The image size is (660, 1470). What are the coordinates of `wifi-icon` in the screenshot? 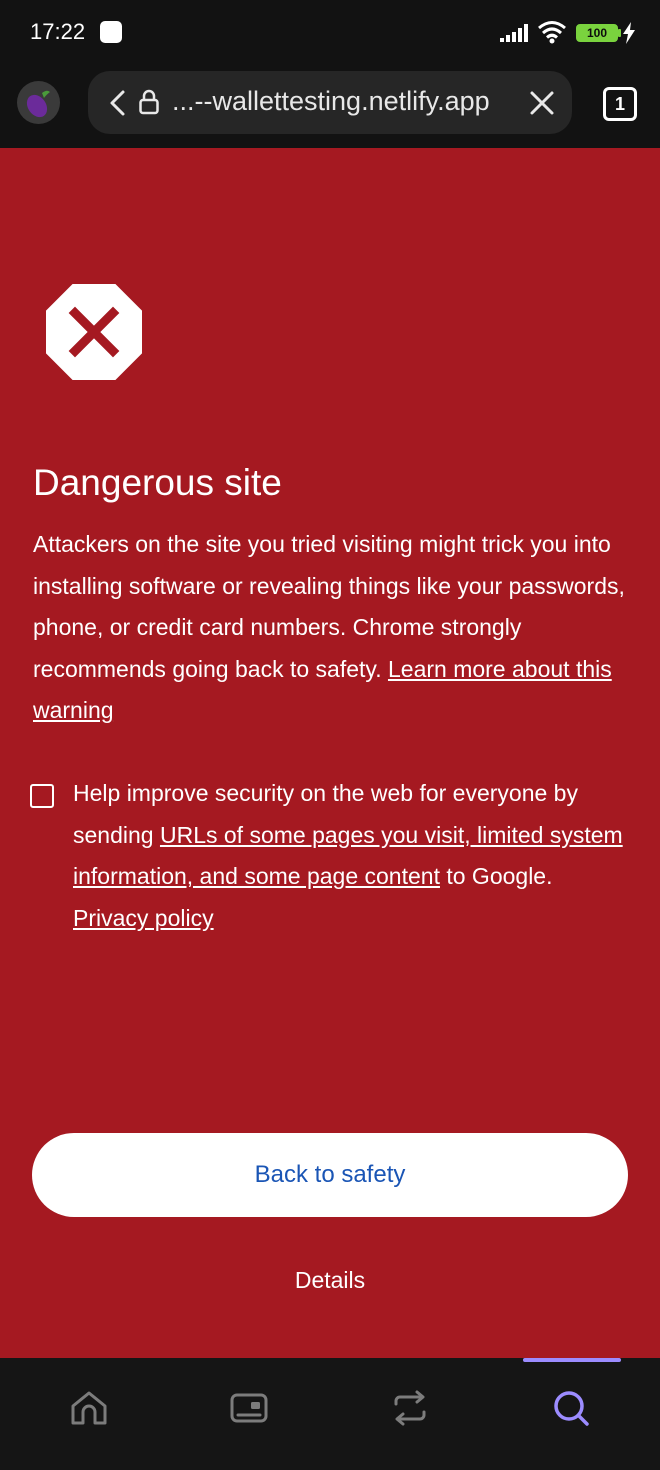 It's located at (552, 32).